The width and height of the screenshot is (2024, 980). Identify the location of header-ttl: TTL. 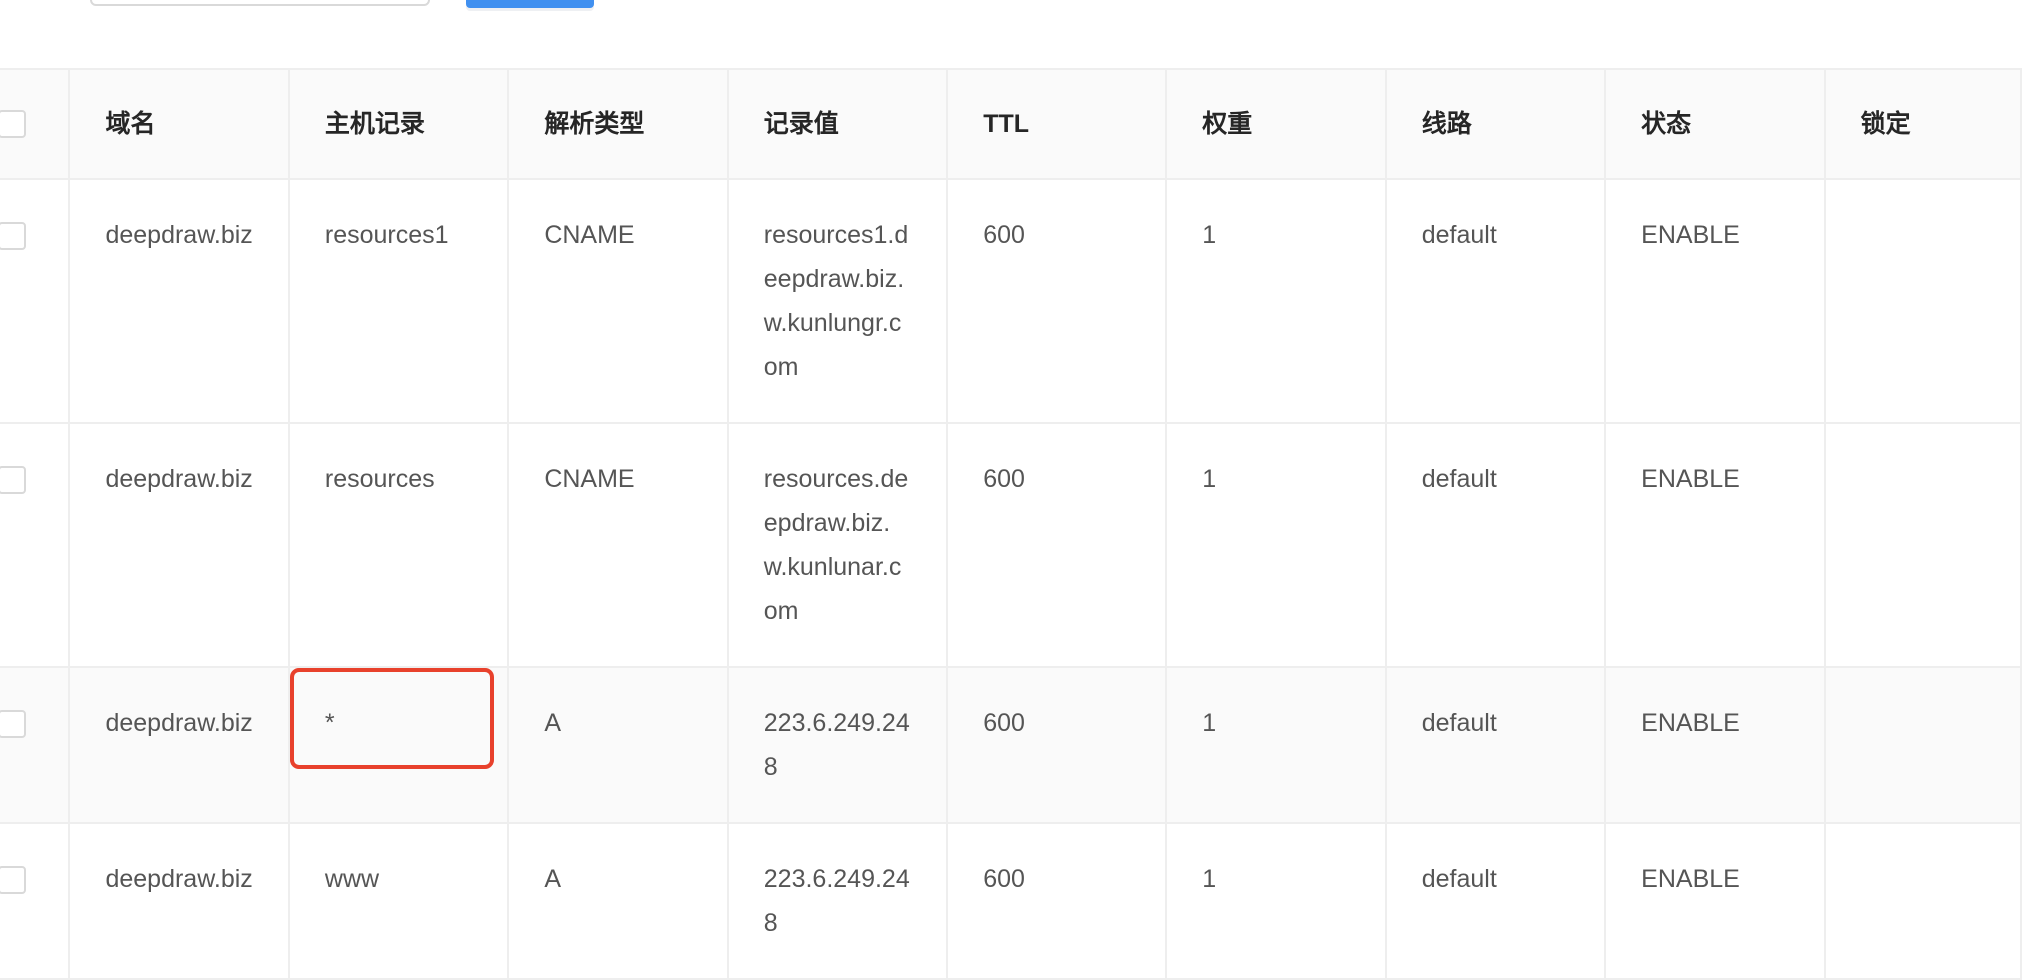
(1057, 124).